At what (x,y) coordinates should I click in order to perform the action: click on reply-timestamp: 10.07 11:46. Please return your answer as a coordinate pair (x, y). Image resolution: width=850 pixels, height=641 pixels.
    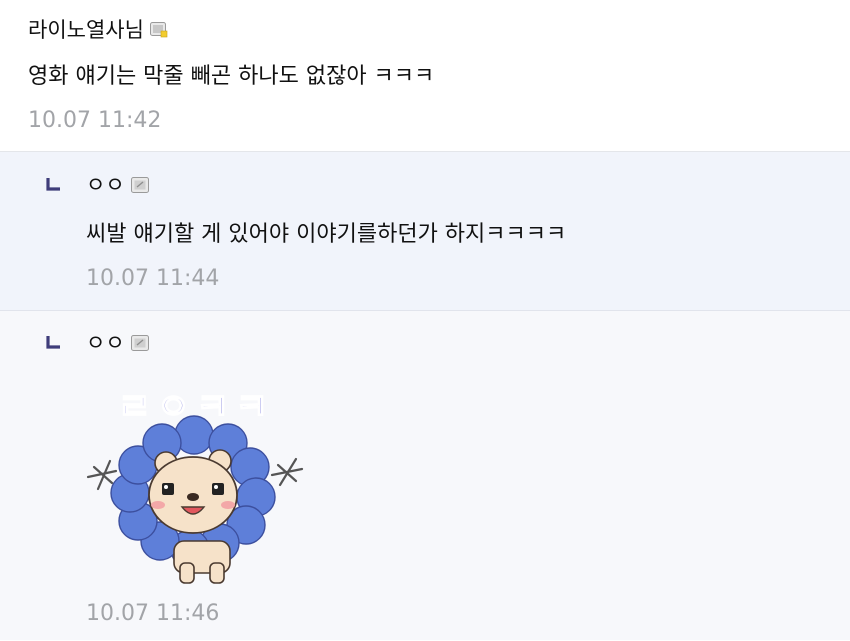
    Looking at the image, I should click on (153, 613).